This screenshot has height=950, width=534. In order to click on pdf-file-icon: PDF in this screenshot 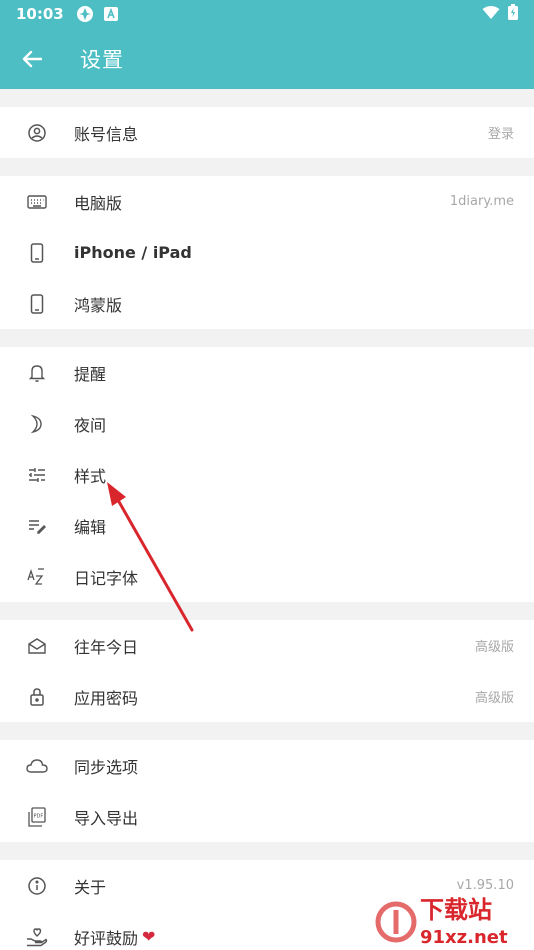, I will do `click(37, 817)`.